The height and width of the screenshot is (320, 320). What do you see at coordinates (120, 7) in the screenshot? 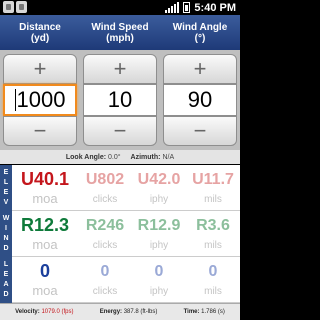
I see `status-bar: 5:40 PM` at bounding box center [120, 7].